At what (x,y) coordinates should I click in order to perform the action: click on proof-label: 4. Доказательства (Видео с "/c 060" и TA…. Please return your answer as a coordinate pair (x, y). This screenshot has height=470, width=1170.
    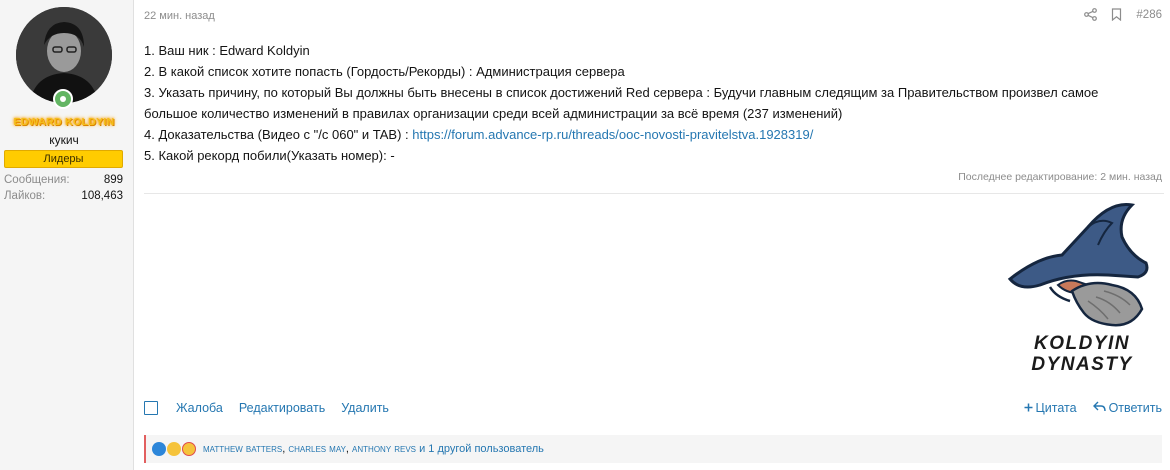
    Looking at the image, I should click on (278, 134).